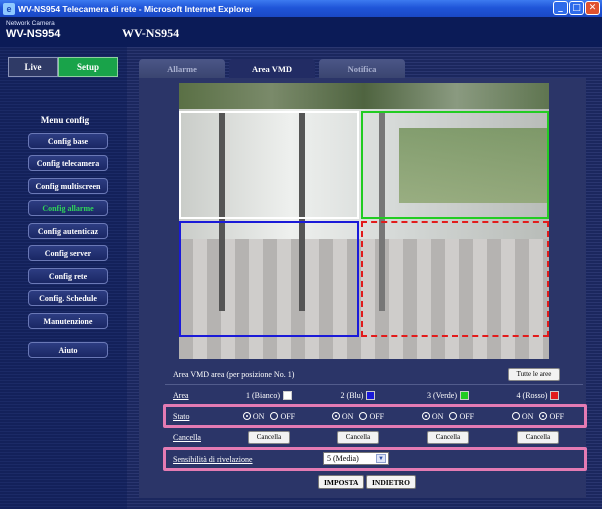 Image resolution: width=602 pixels, height=509 pixels. What do you see at coordinates (65, 120) in the screenshot?
I see `menu-title: Menu config` at bounding box center [65, 120].